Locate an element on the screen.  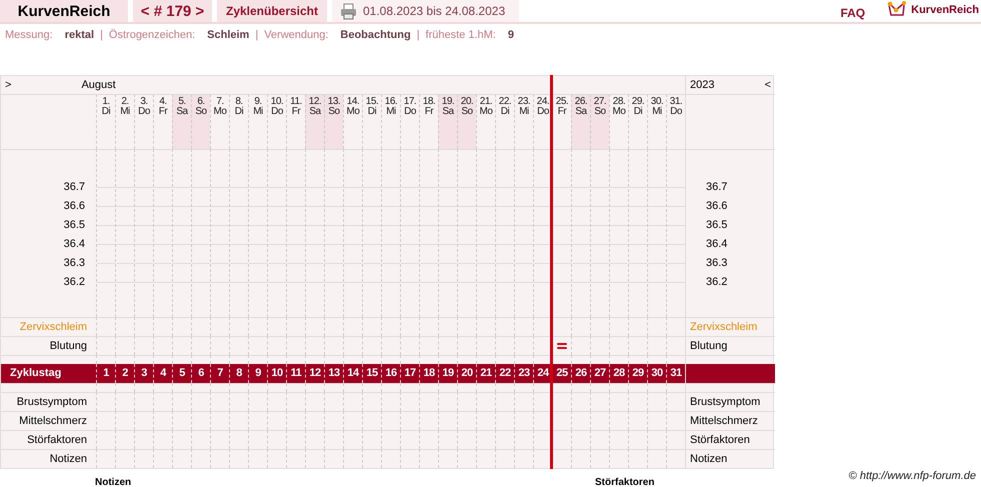
day-header: 7. Mo is located at coordinates (219, 121).